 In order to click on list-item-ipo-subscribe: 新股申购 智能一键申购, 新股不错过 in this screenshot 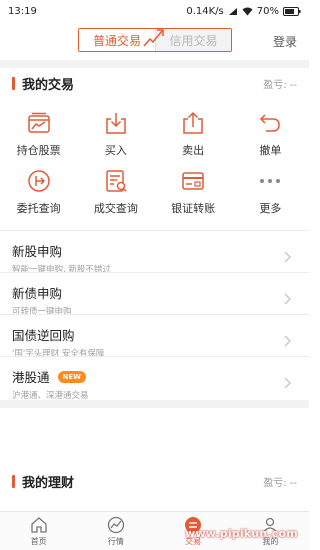, I will do `click(154, 252)`.